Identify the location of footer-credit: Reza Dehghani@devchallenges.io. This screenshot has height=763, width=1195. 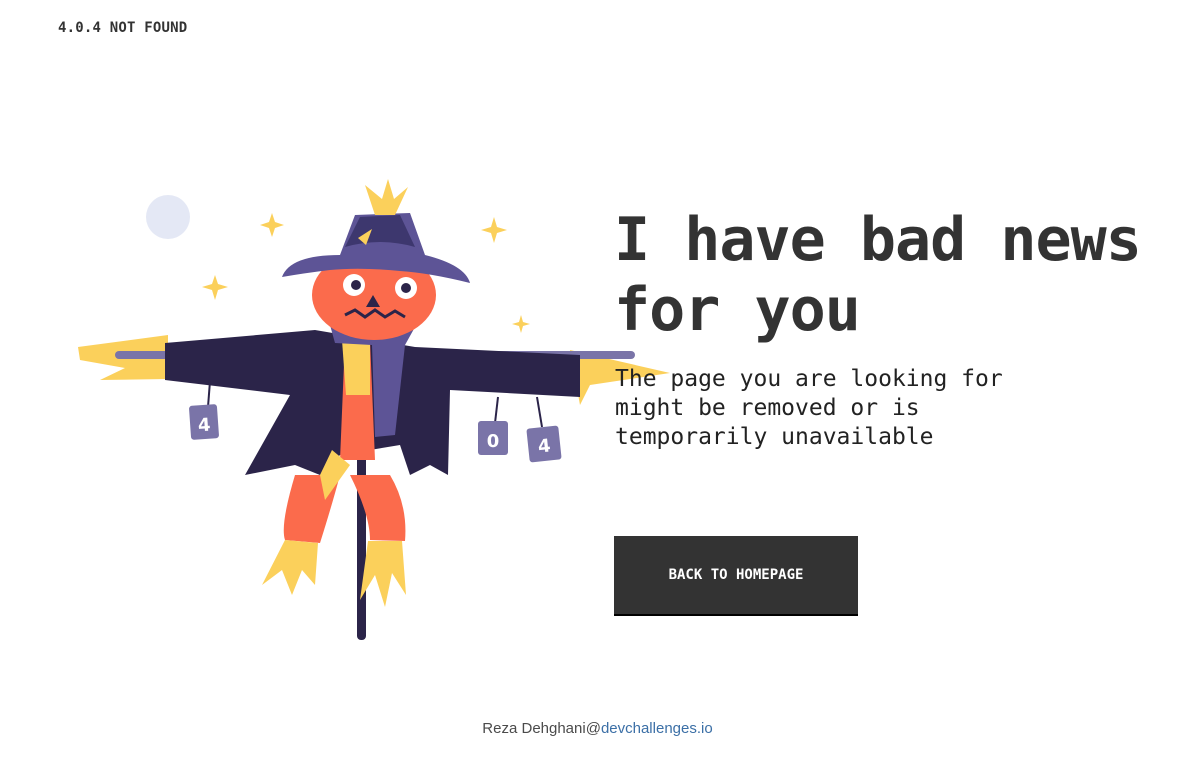
(597, 728).